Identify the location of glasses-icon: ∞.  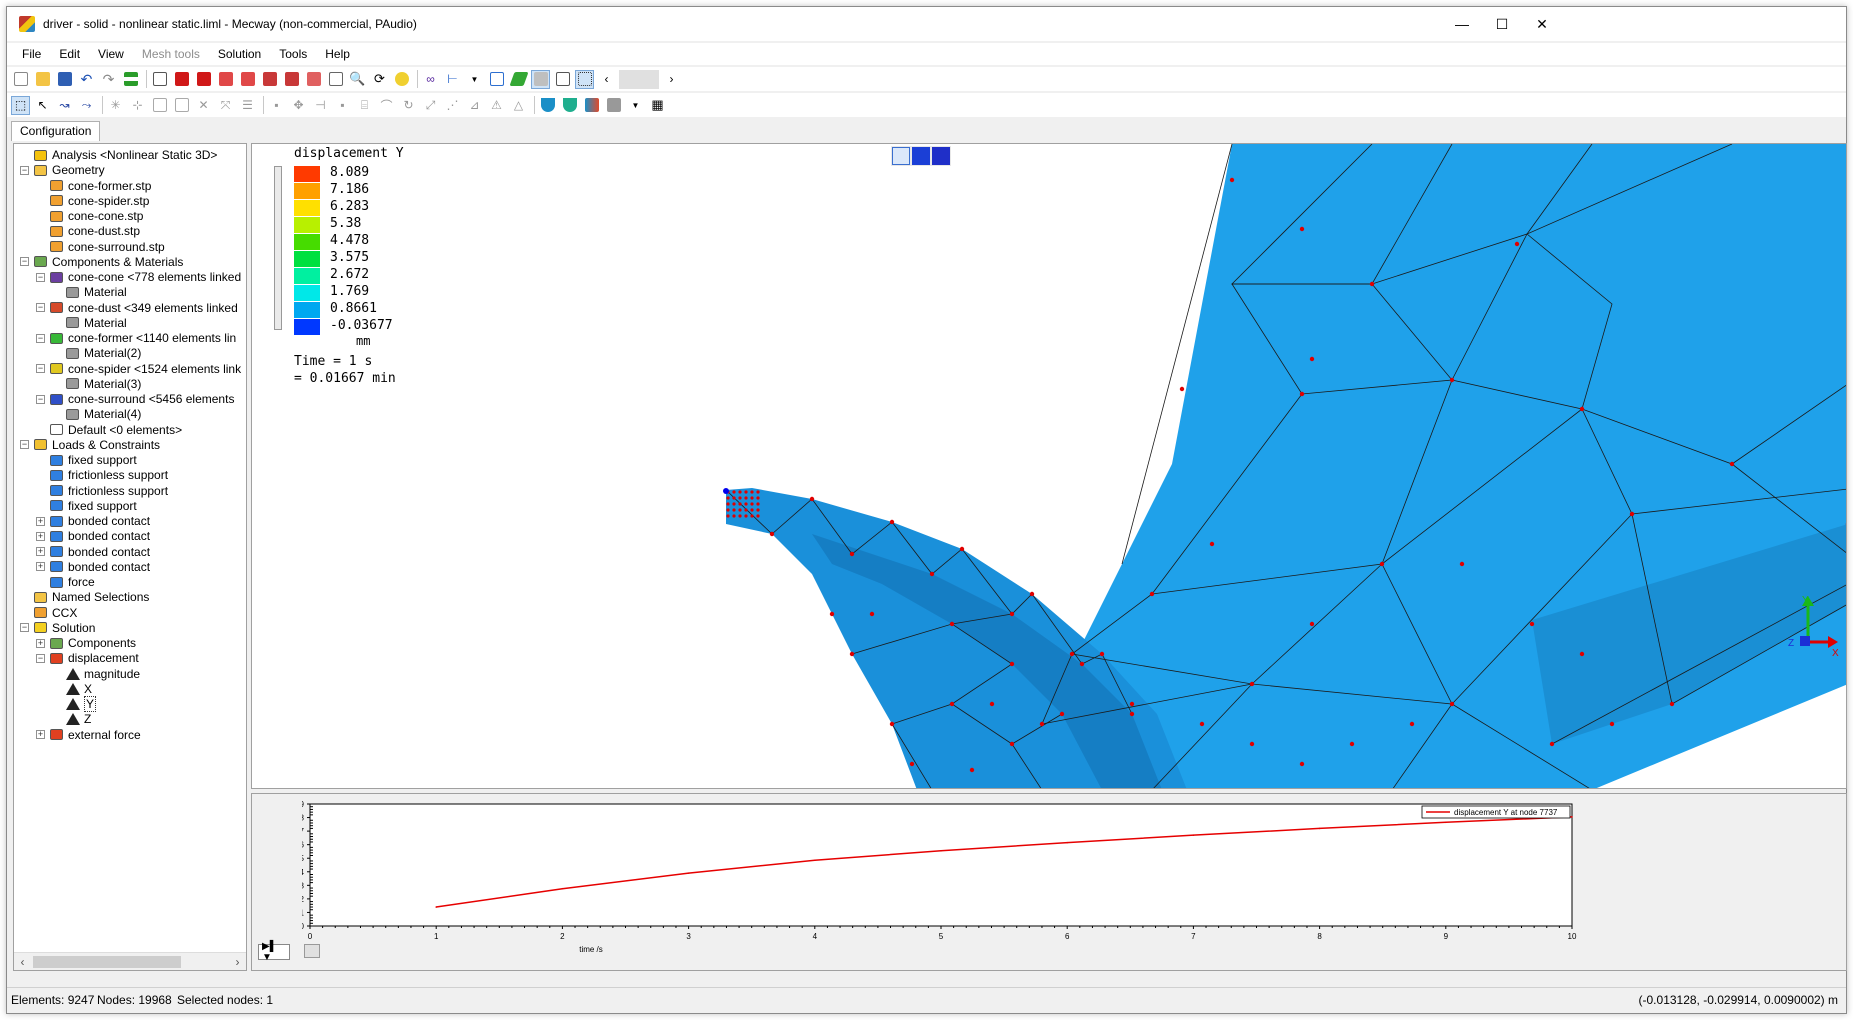
(430, 79).